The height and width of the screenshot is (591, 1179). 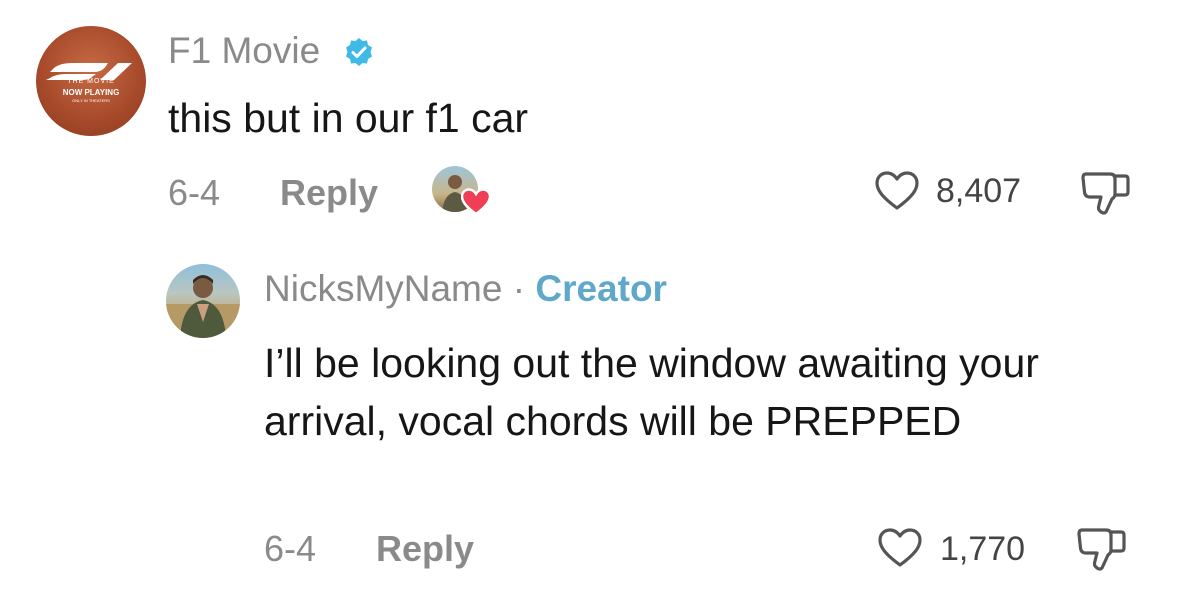 What do you see at coordinates (91, 92) in the screenshot?
I see `avatar-now-playing: NOW PLAYING` at bounding box center [91, 92].